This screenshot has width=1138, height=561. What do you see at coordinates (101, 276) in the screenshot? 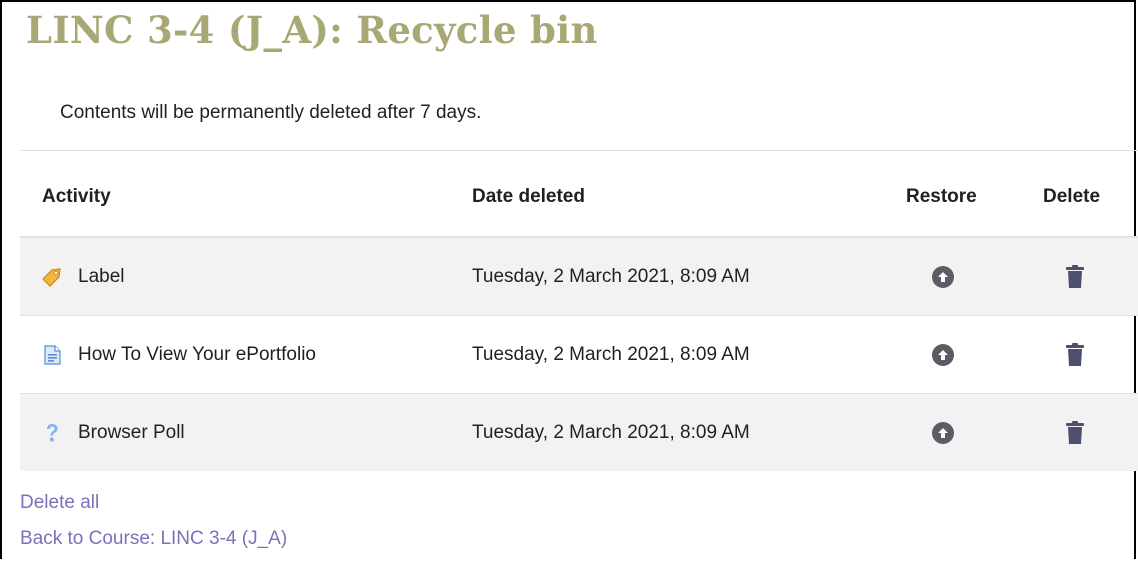
I see `activity-name: Label` at bounding box center [101, 276].